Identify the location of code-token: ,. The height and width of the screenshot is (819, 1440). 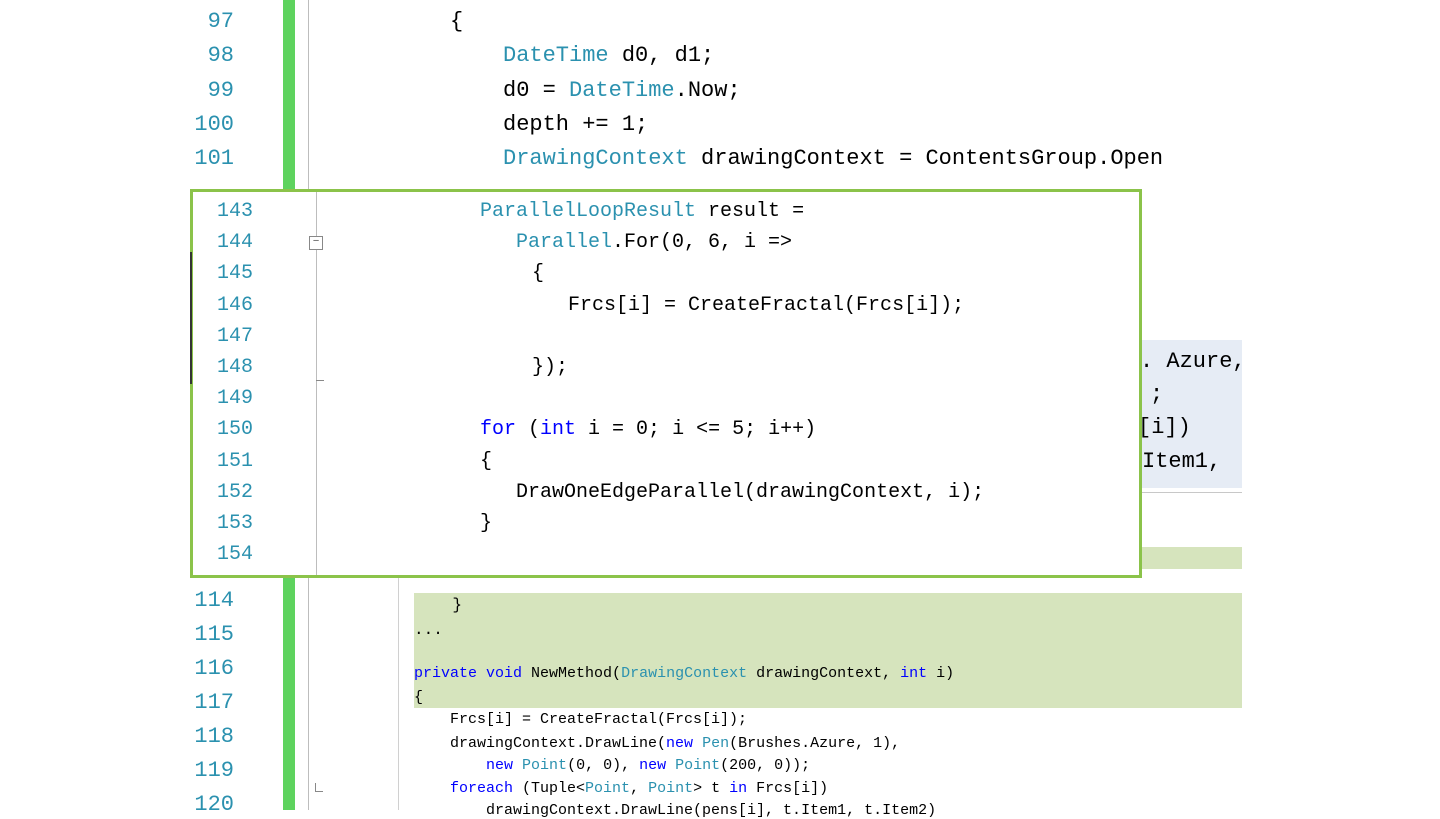
(639, 788).